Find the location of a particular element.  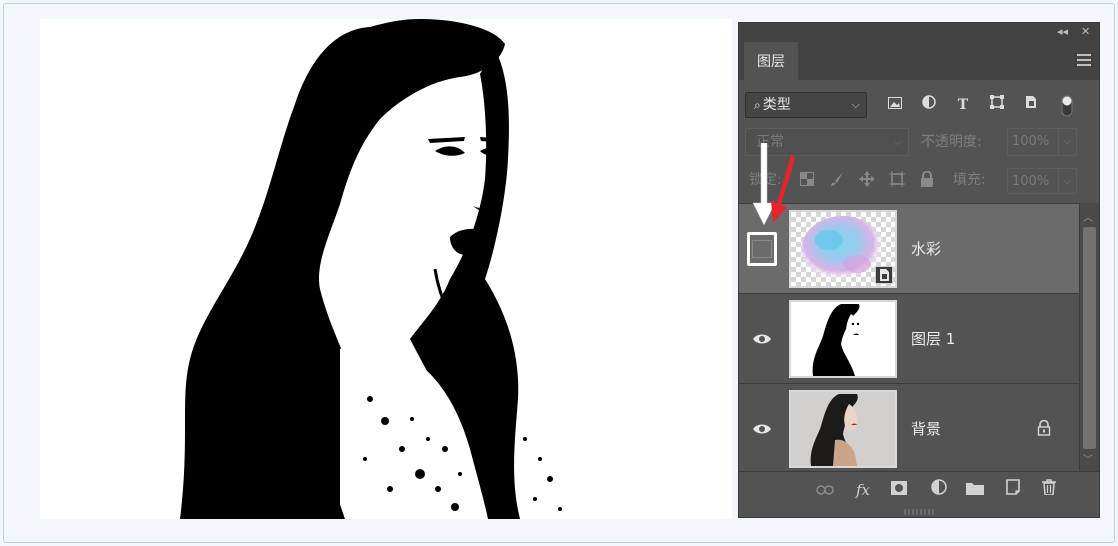

white-arrow-icon is located at coordinates (764, 184).